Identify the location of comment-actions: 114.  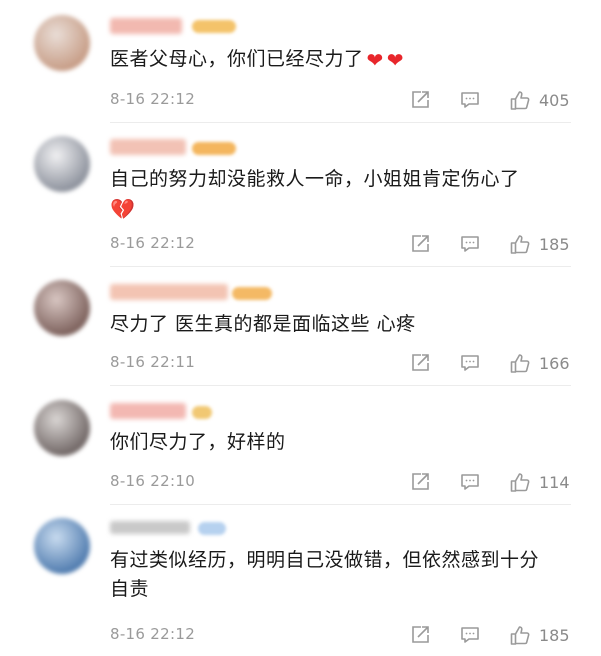
(476, 482).